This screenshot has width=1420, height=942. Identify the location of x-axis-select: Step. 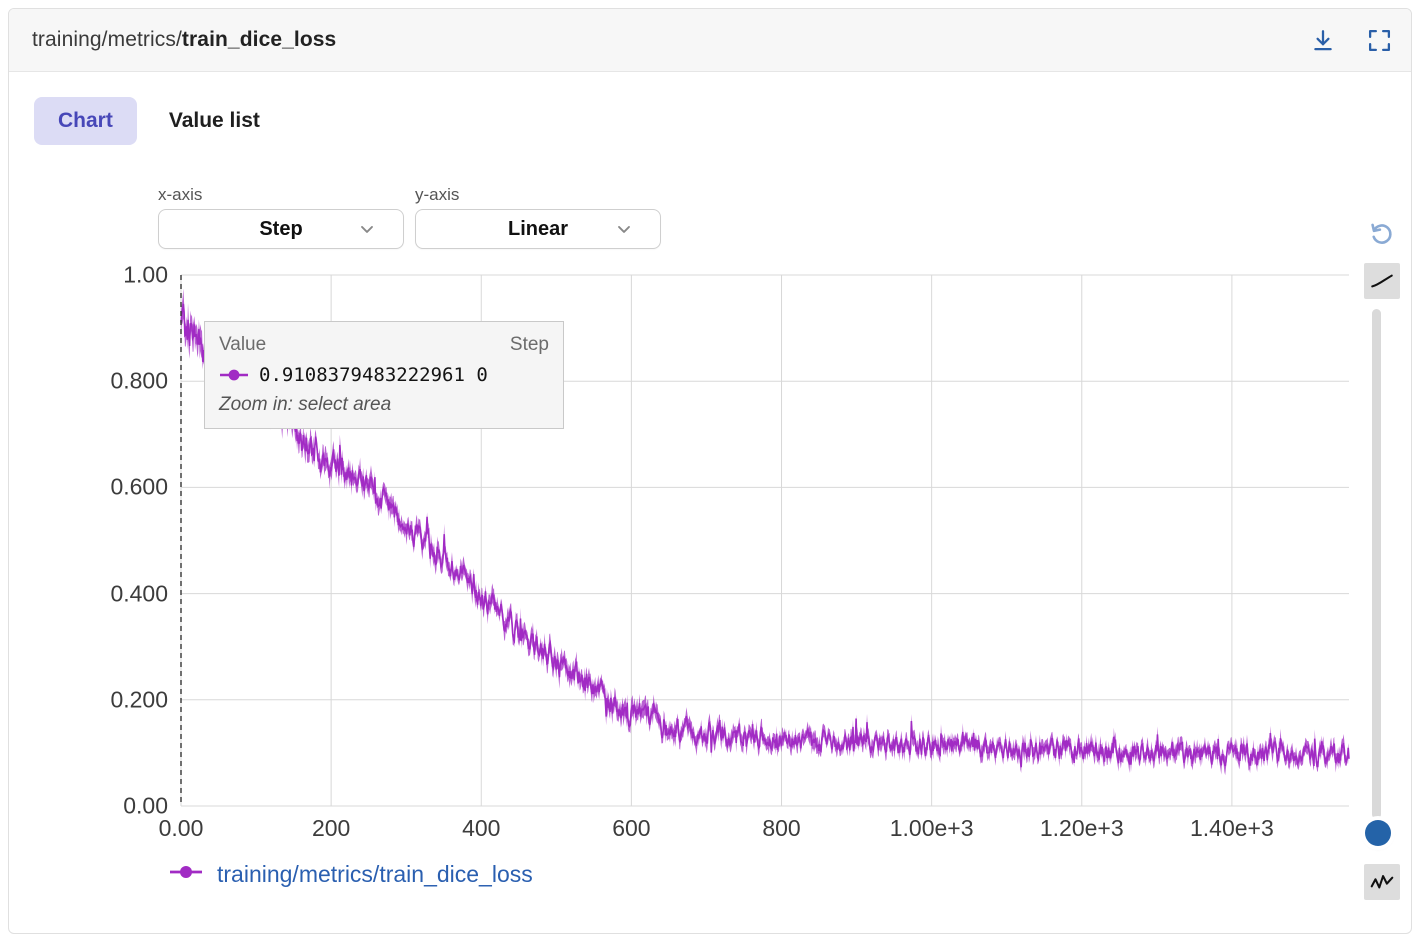
(281, 229).